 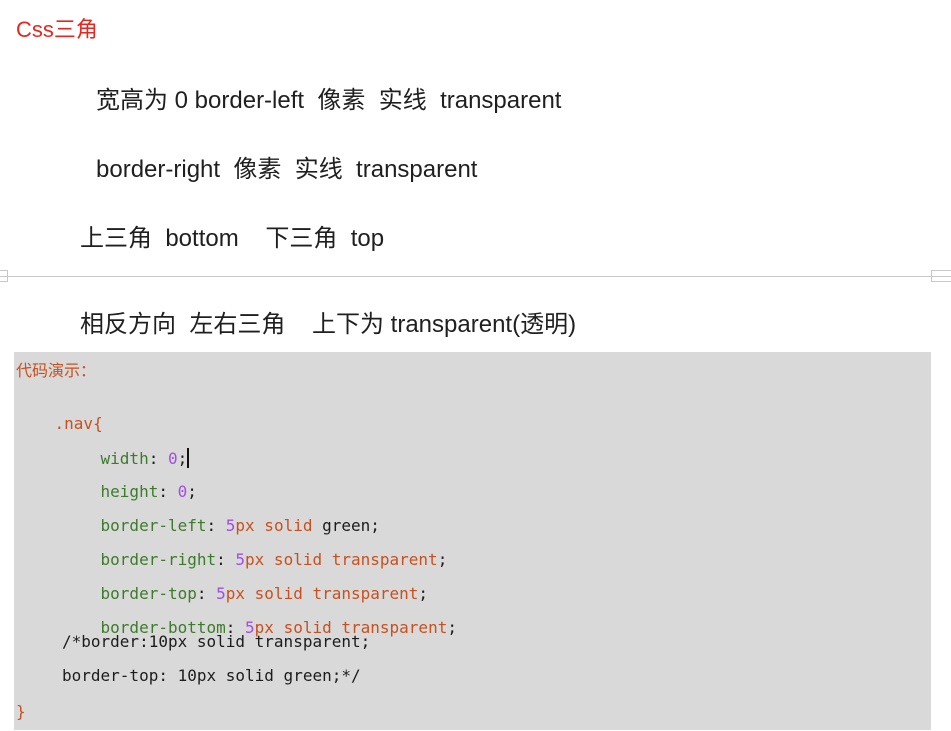 What do you see at coordinates (232, 238) in the screenshot?
I see `text-line-3: 上三角 bottom 下三角 top` at bounding box center [232, 238].